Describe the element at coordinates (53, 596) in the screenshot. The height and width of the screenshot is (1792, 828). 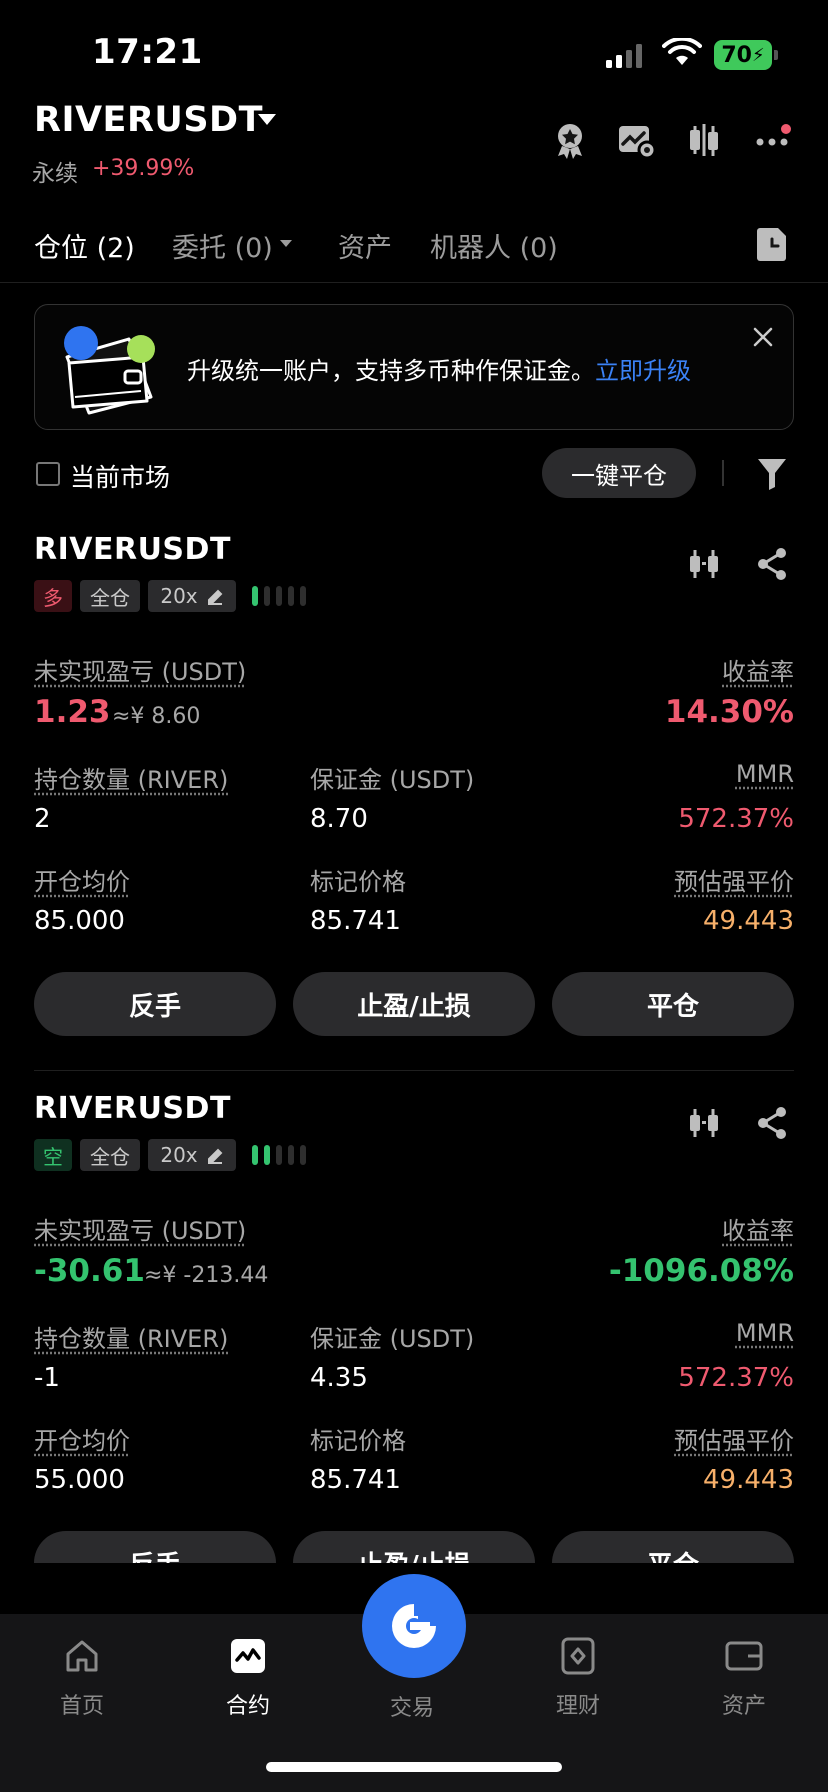
I see `position-side-badge: 多` at that location.